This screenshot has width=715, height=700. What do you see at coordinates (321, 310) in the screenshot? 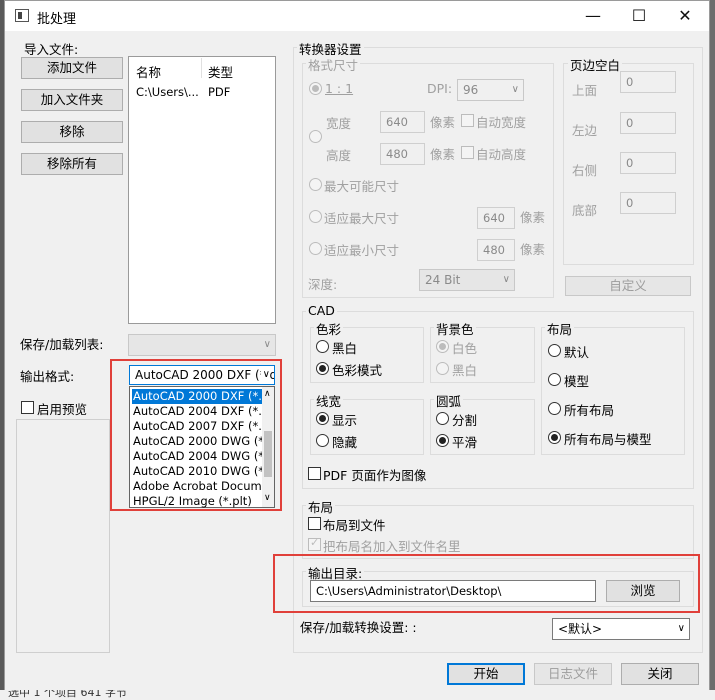
I see `cad-label: CAD` at bounding box center [321, 310].